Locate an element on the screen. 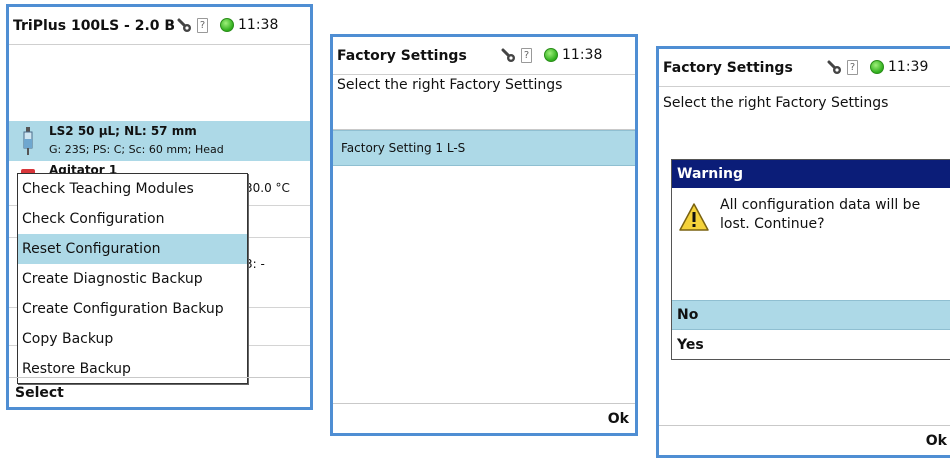  syringe-spec: LS2 50 µL; NL: 57 mm is located at coordinates (123, 131).